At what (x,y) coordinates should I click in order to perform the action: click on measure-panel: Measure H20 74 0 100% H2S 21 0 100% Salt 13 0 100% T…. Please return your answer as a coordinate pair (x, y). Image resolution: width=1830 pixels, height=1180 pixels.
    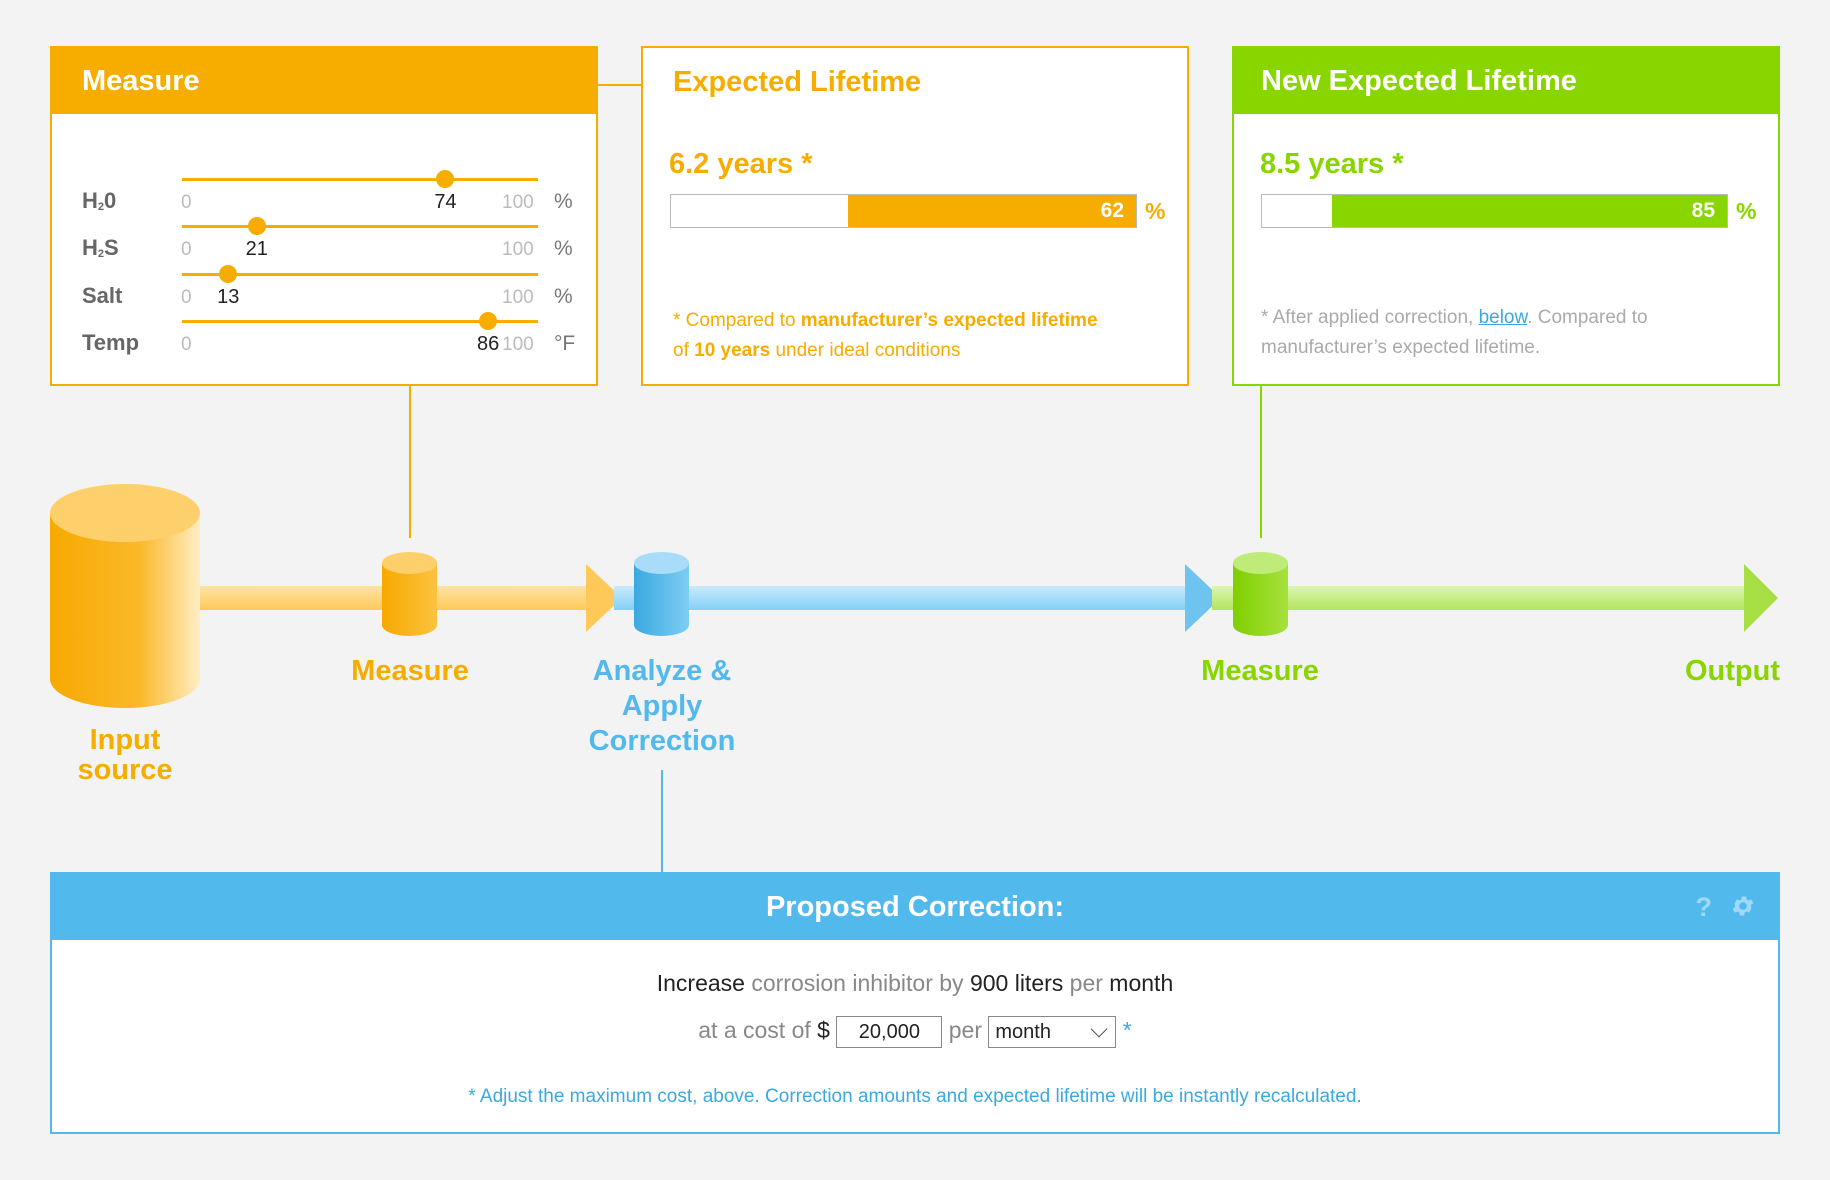
    Looking at the image, I should click on (324, 216).